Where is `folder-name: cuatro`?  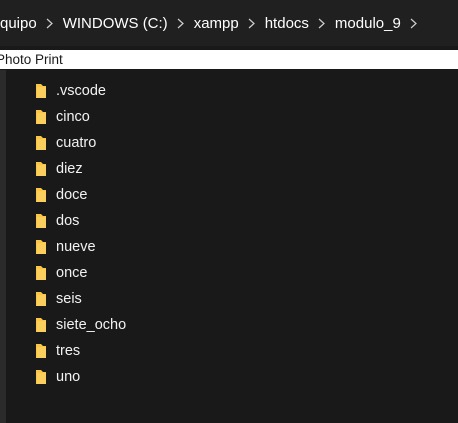 folder-name: cuatro is located at coordinates (76, 143).